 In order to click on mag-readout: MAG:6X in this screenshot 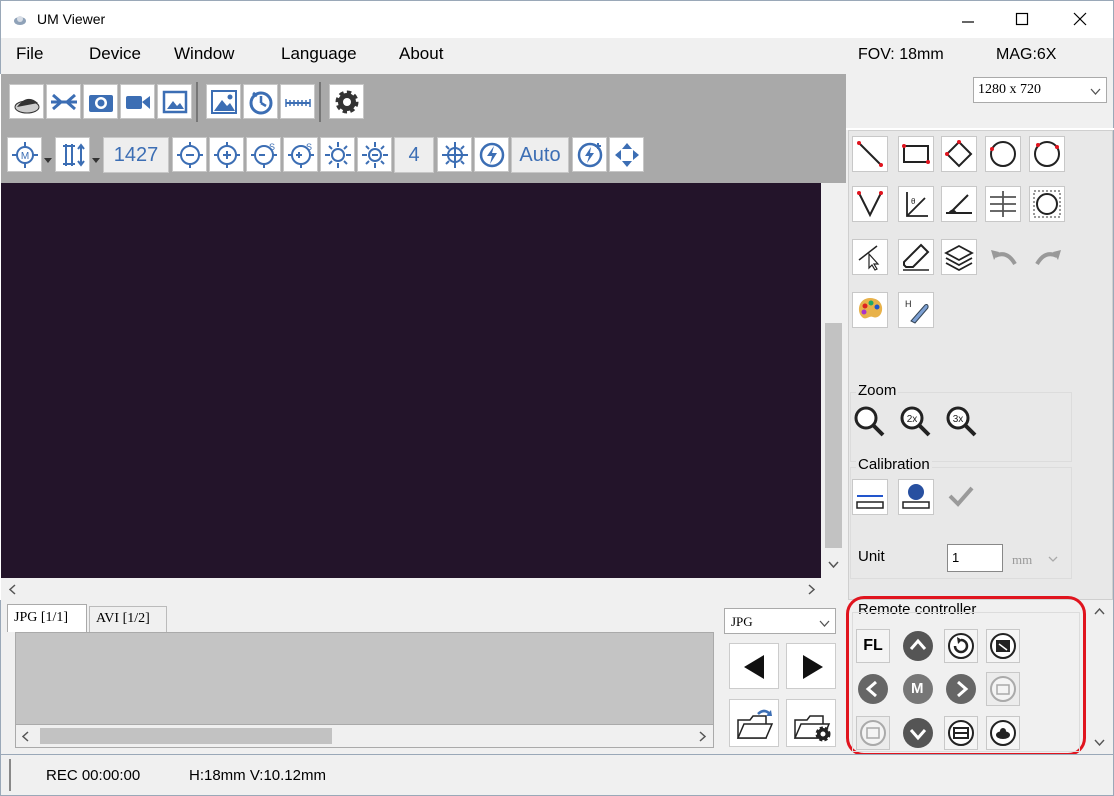, I will do `click(1026, 54)`.